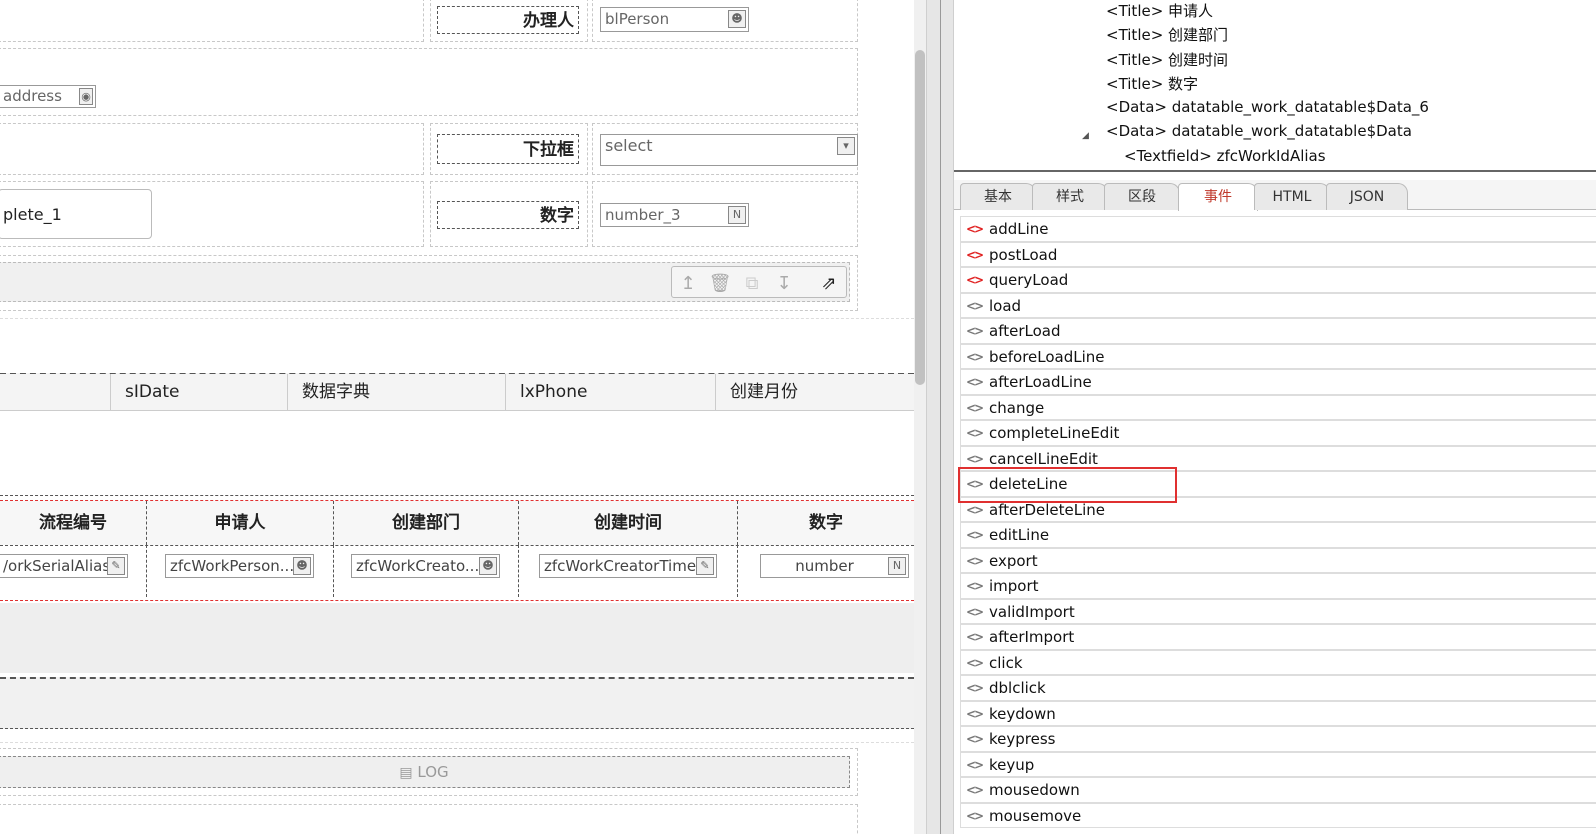 This screenshot has width=1596, height=834. What do you see at coordinates (1085, 136) in the screenshot?
I see `expand-triangle-icon: ◢` at bounding box center [1085, 136].